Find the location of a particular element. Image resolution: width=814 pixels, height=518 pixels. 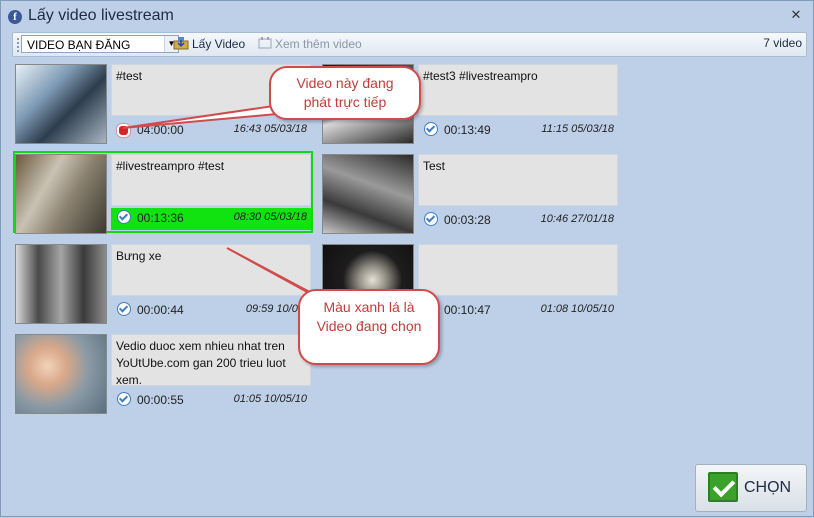

callout-selected-text: Màu xanh lá là Video đang chọn is located at coordinates (369, 316).